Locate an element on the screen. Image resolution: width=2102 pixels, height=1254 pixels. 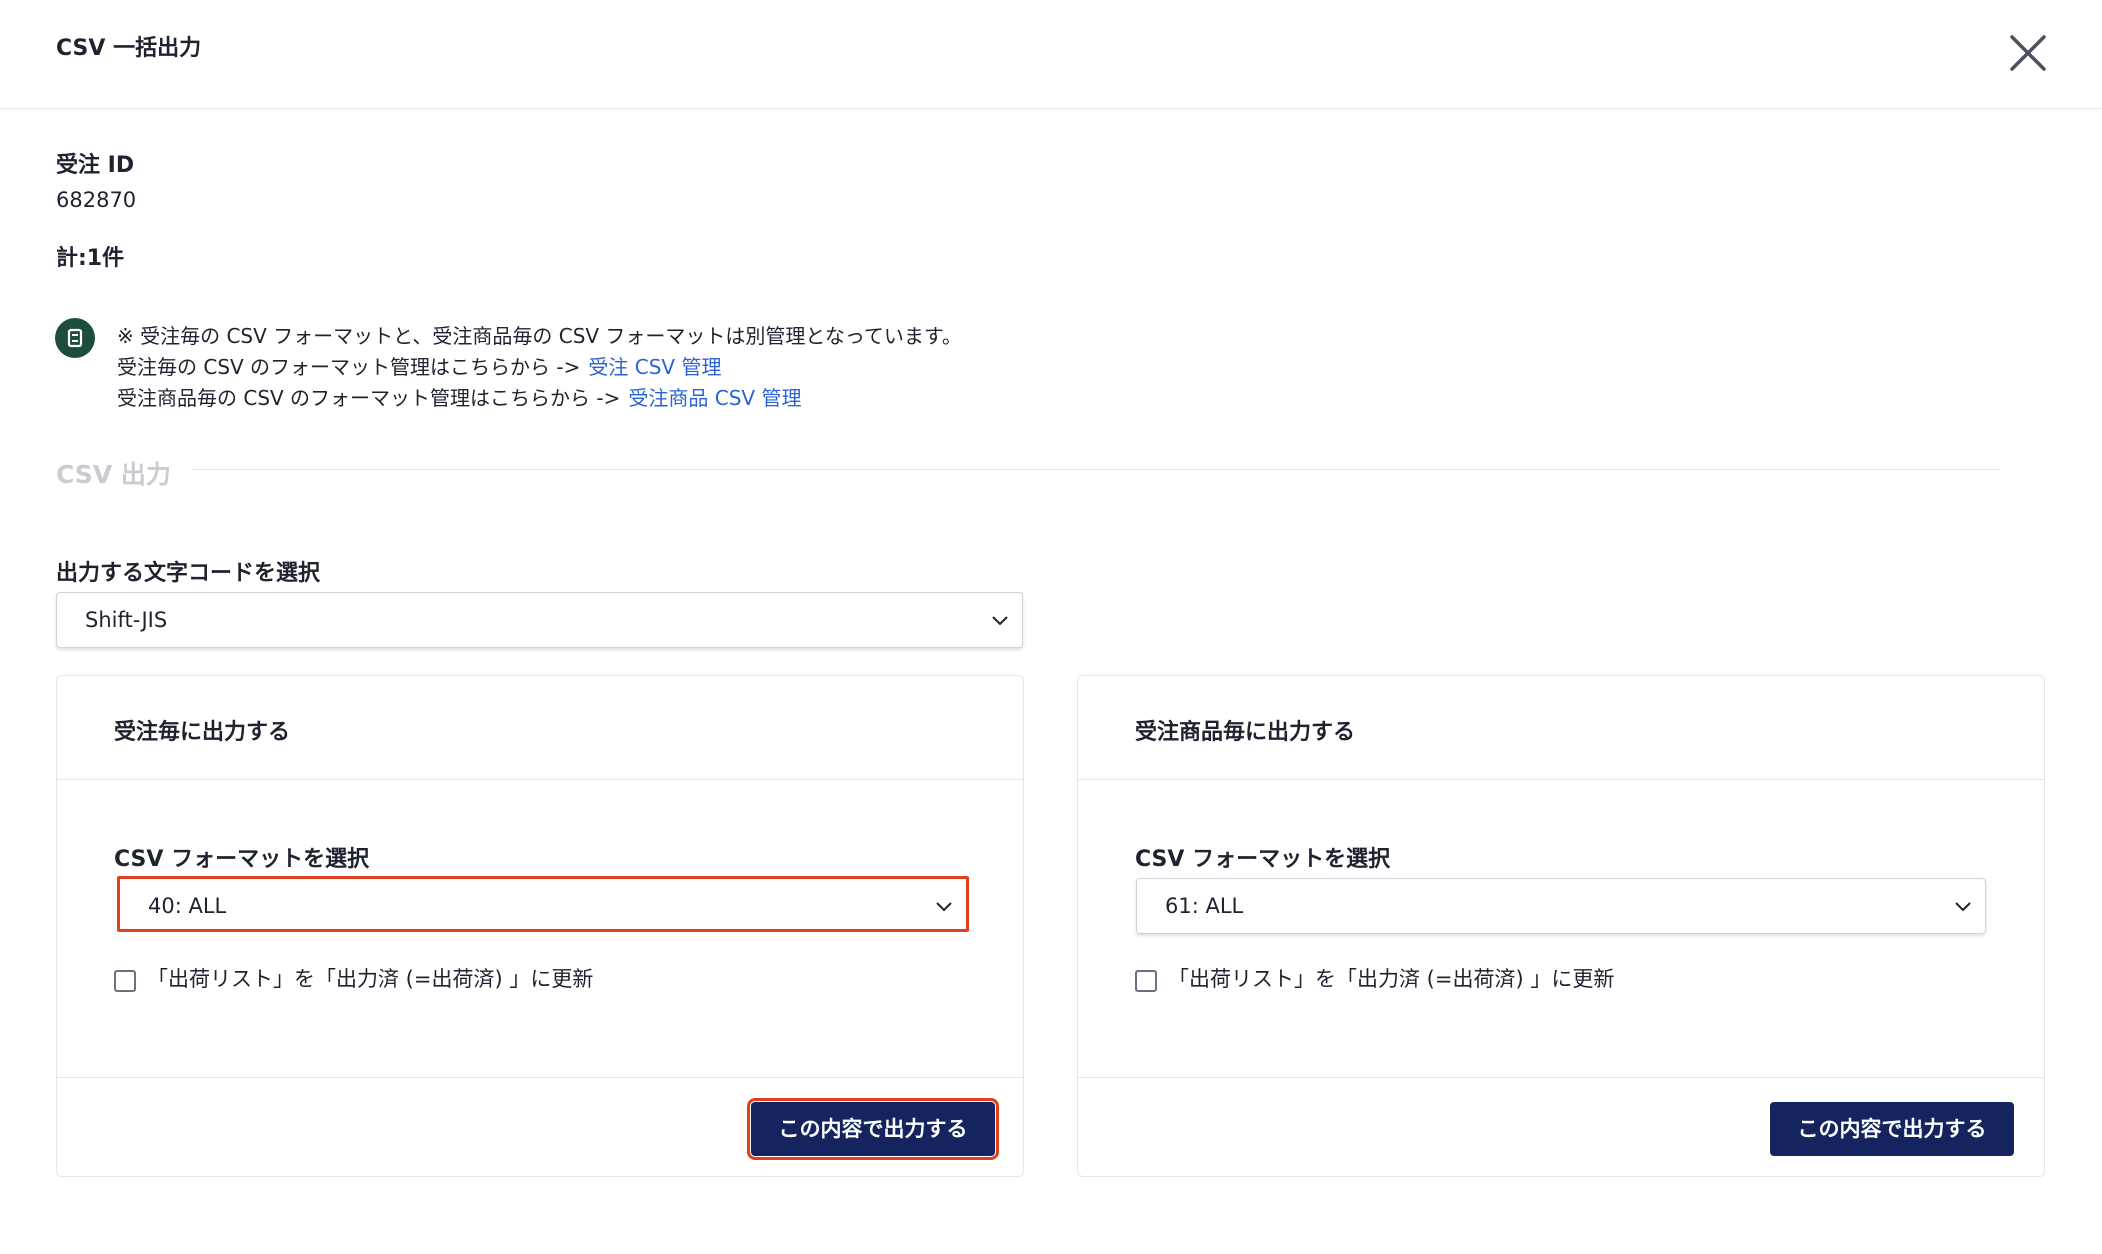
section-title: CSV 出力 is located at coordinates (113, 474).